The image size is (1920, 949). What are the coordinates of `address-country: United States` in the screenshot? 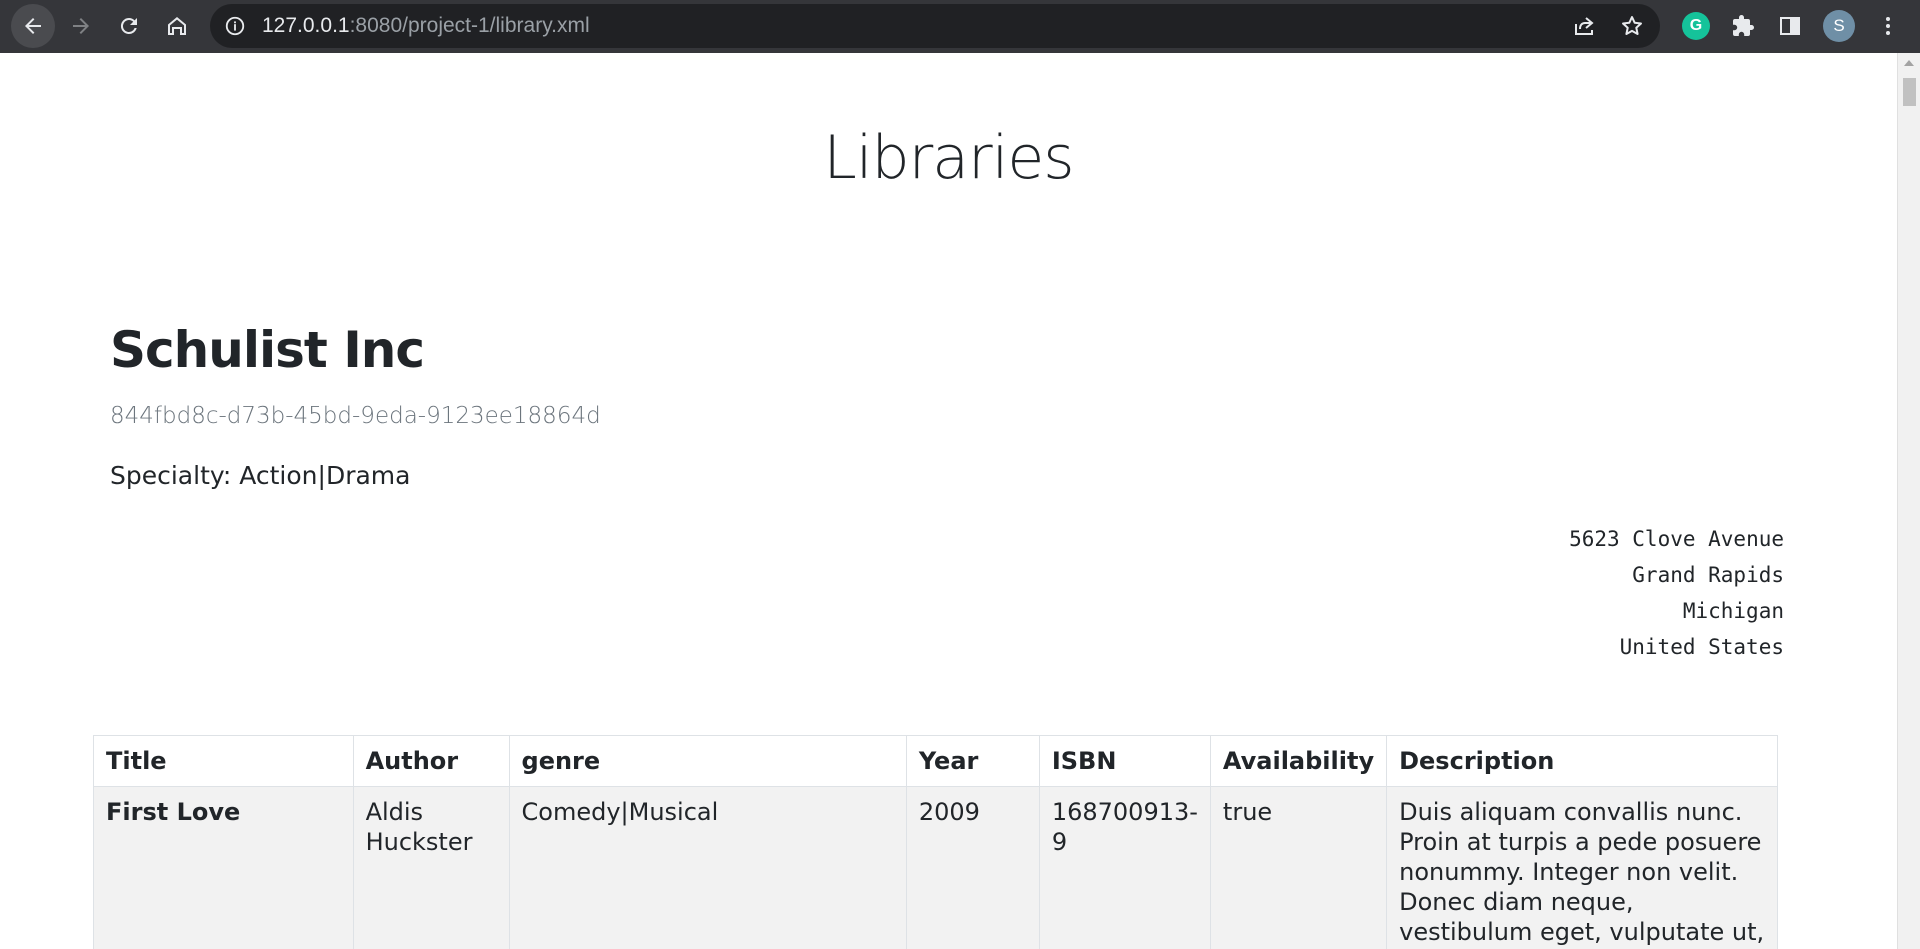 It's located at (1701, 647).